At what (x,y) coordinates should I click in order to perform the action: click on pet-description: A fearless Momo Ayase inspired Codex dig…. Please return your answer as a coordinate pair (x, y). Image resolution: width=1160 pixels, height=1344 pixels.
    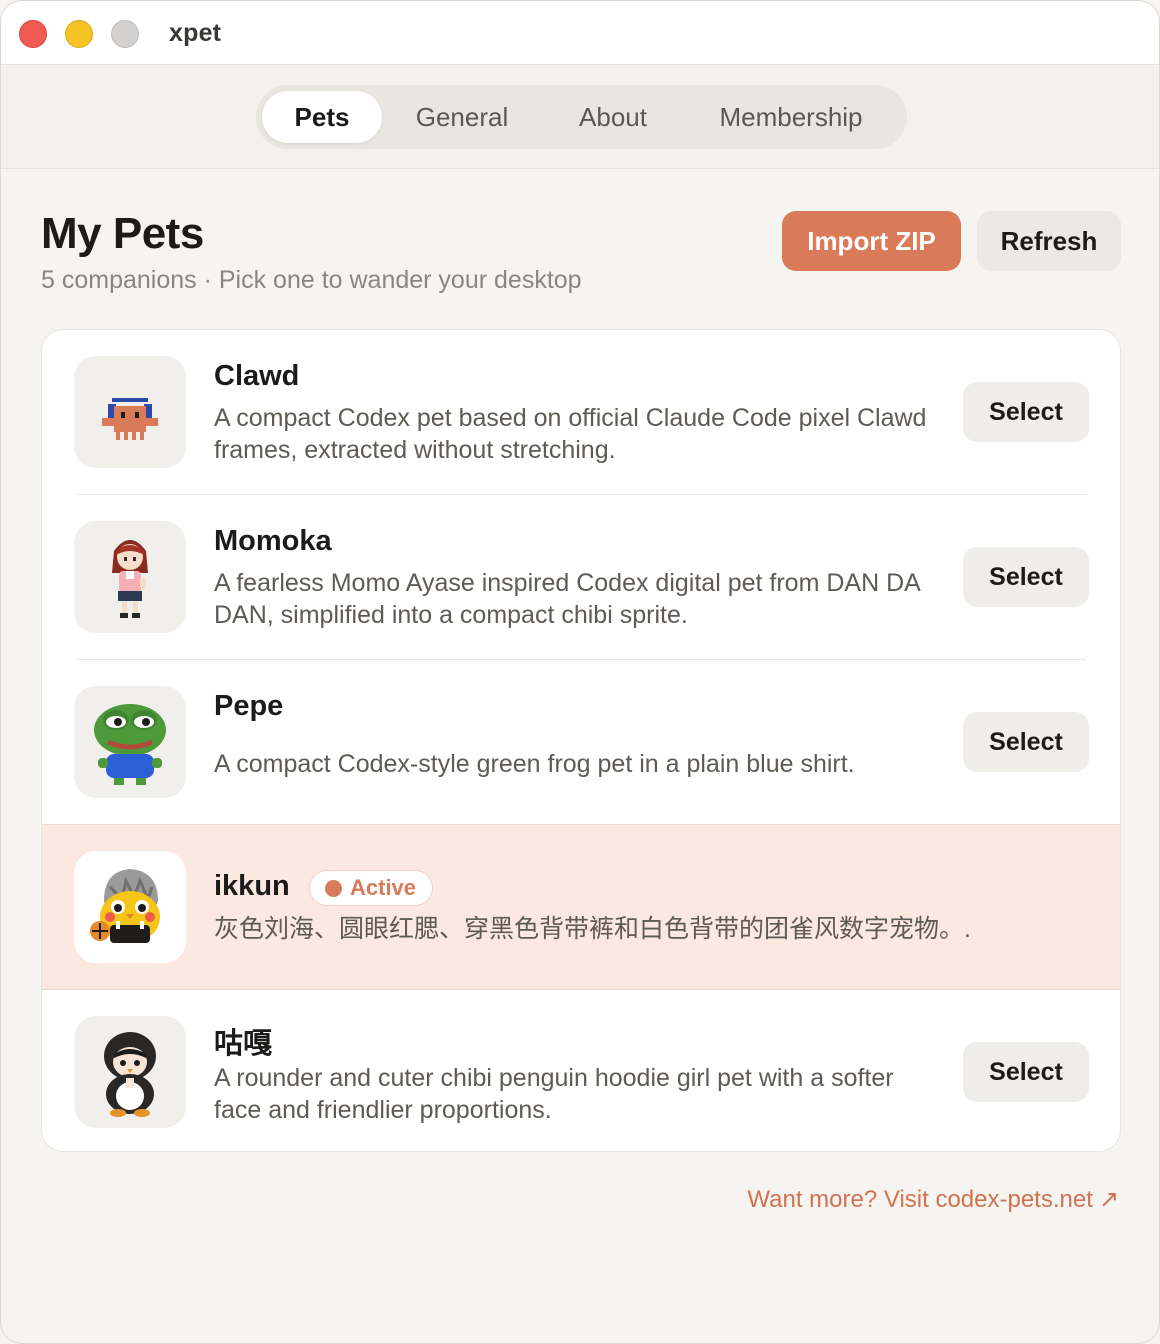
    Looking at the image, I should click on (567, 599).